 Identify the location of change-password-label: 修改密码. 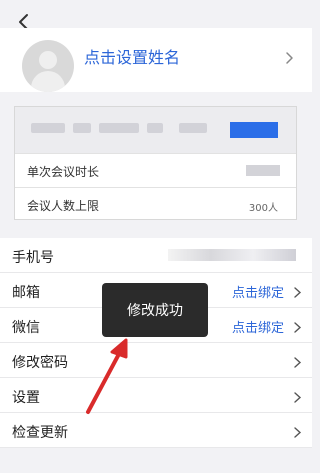
(40, 363).